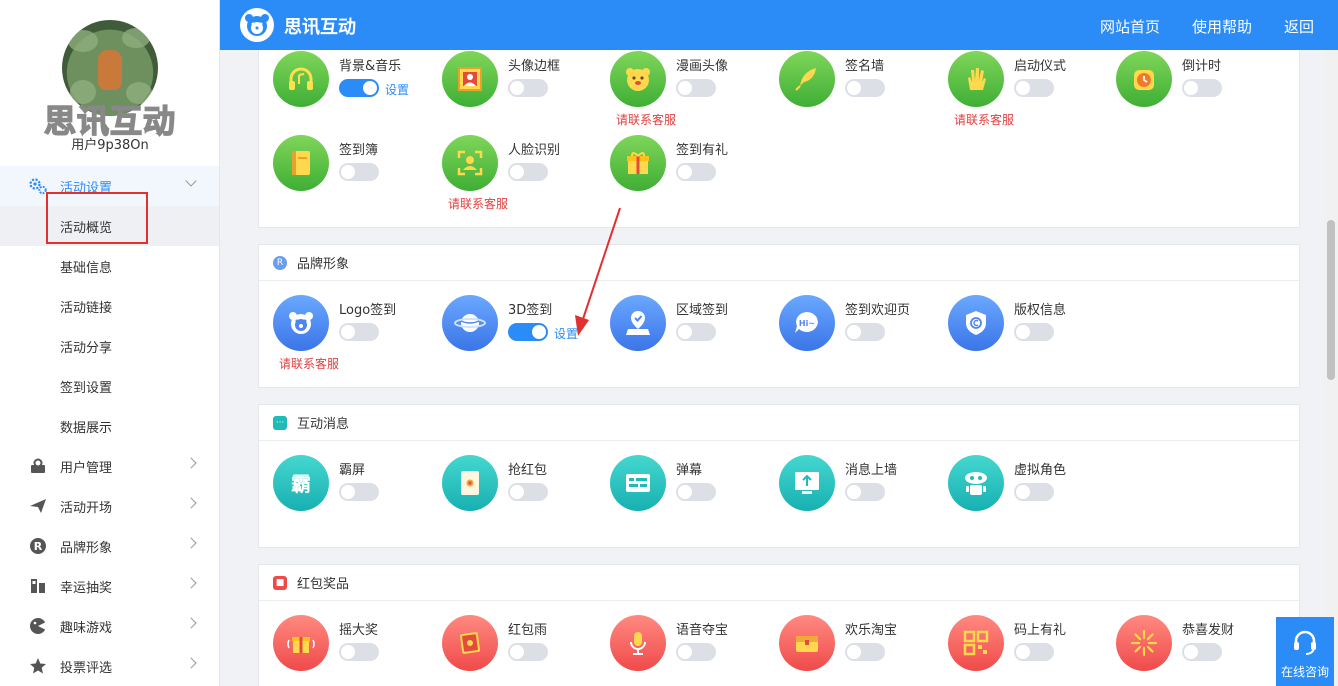 The image size is (1338, 686). I want to click on online-consult-button: 在线咨询, so click(1305, 651).